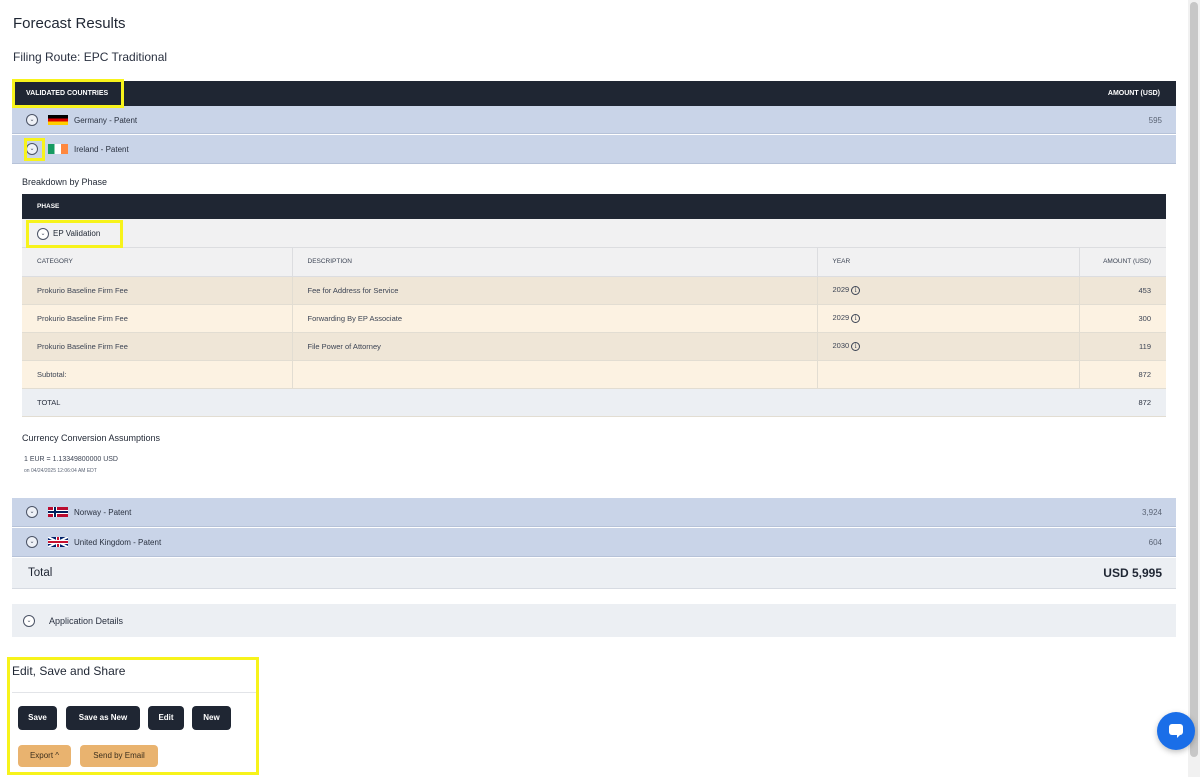 The height and width of the screenshot is (777, 1200). I want to click on ireland-flag-icon, so click(58, 149).